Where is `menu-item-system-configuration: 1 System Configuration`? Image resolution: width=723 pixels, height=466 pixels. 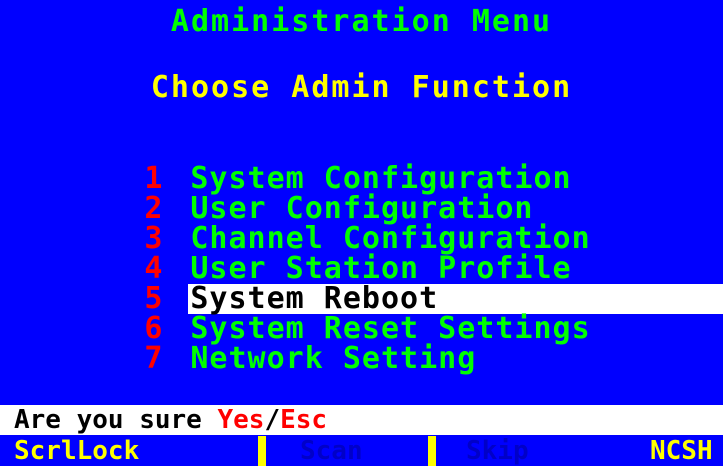 menu-item-system-configuration: 1 System Configuration is located at coordinates (379, 164).